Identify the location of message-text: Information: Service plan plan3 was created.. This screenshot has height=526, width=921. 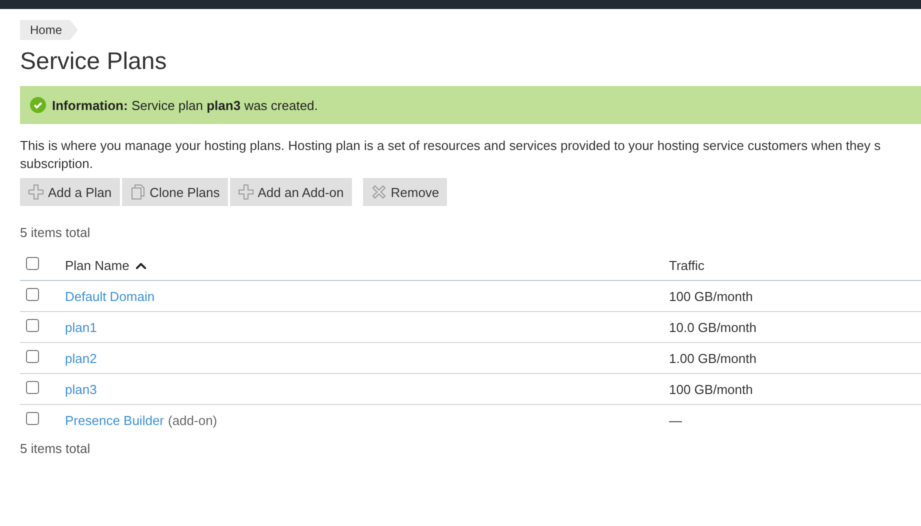
(185, 105).